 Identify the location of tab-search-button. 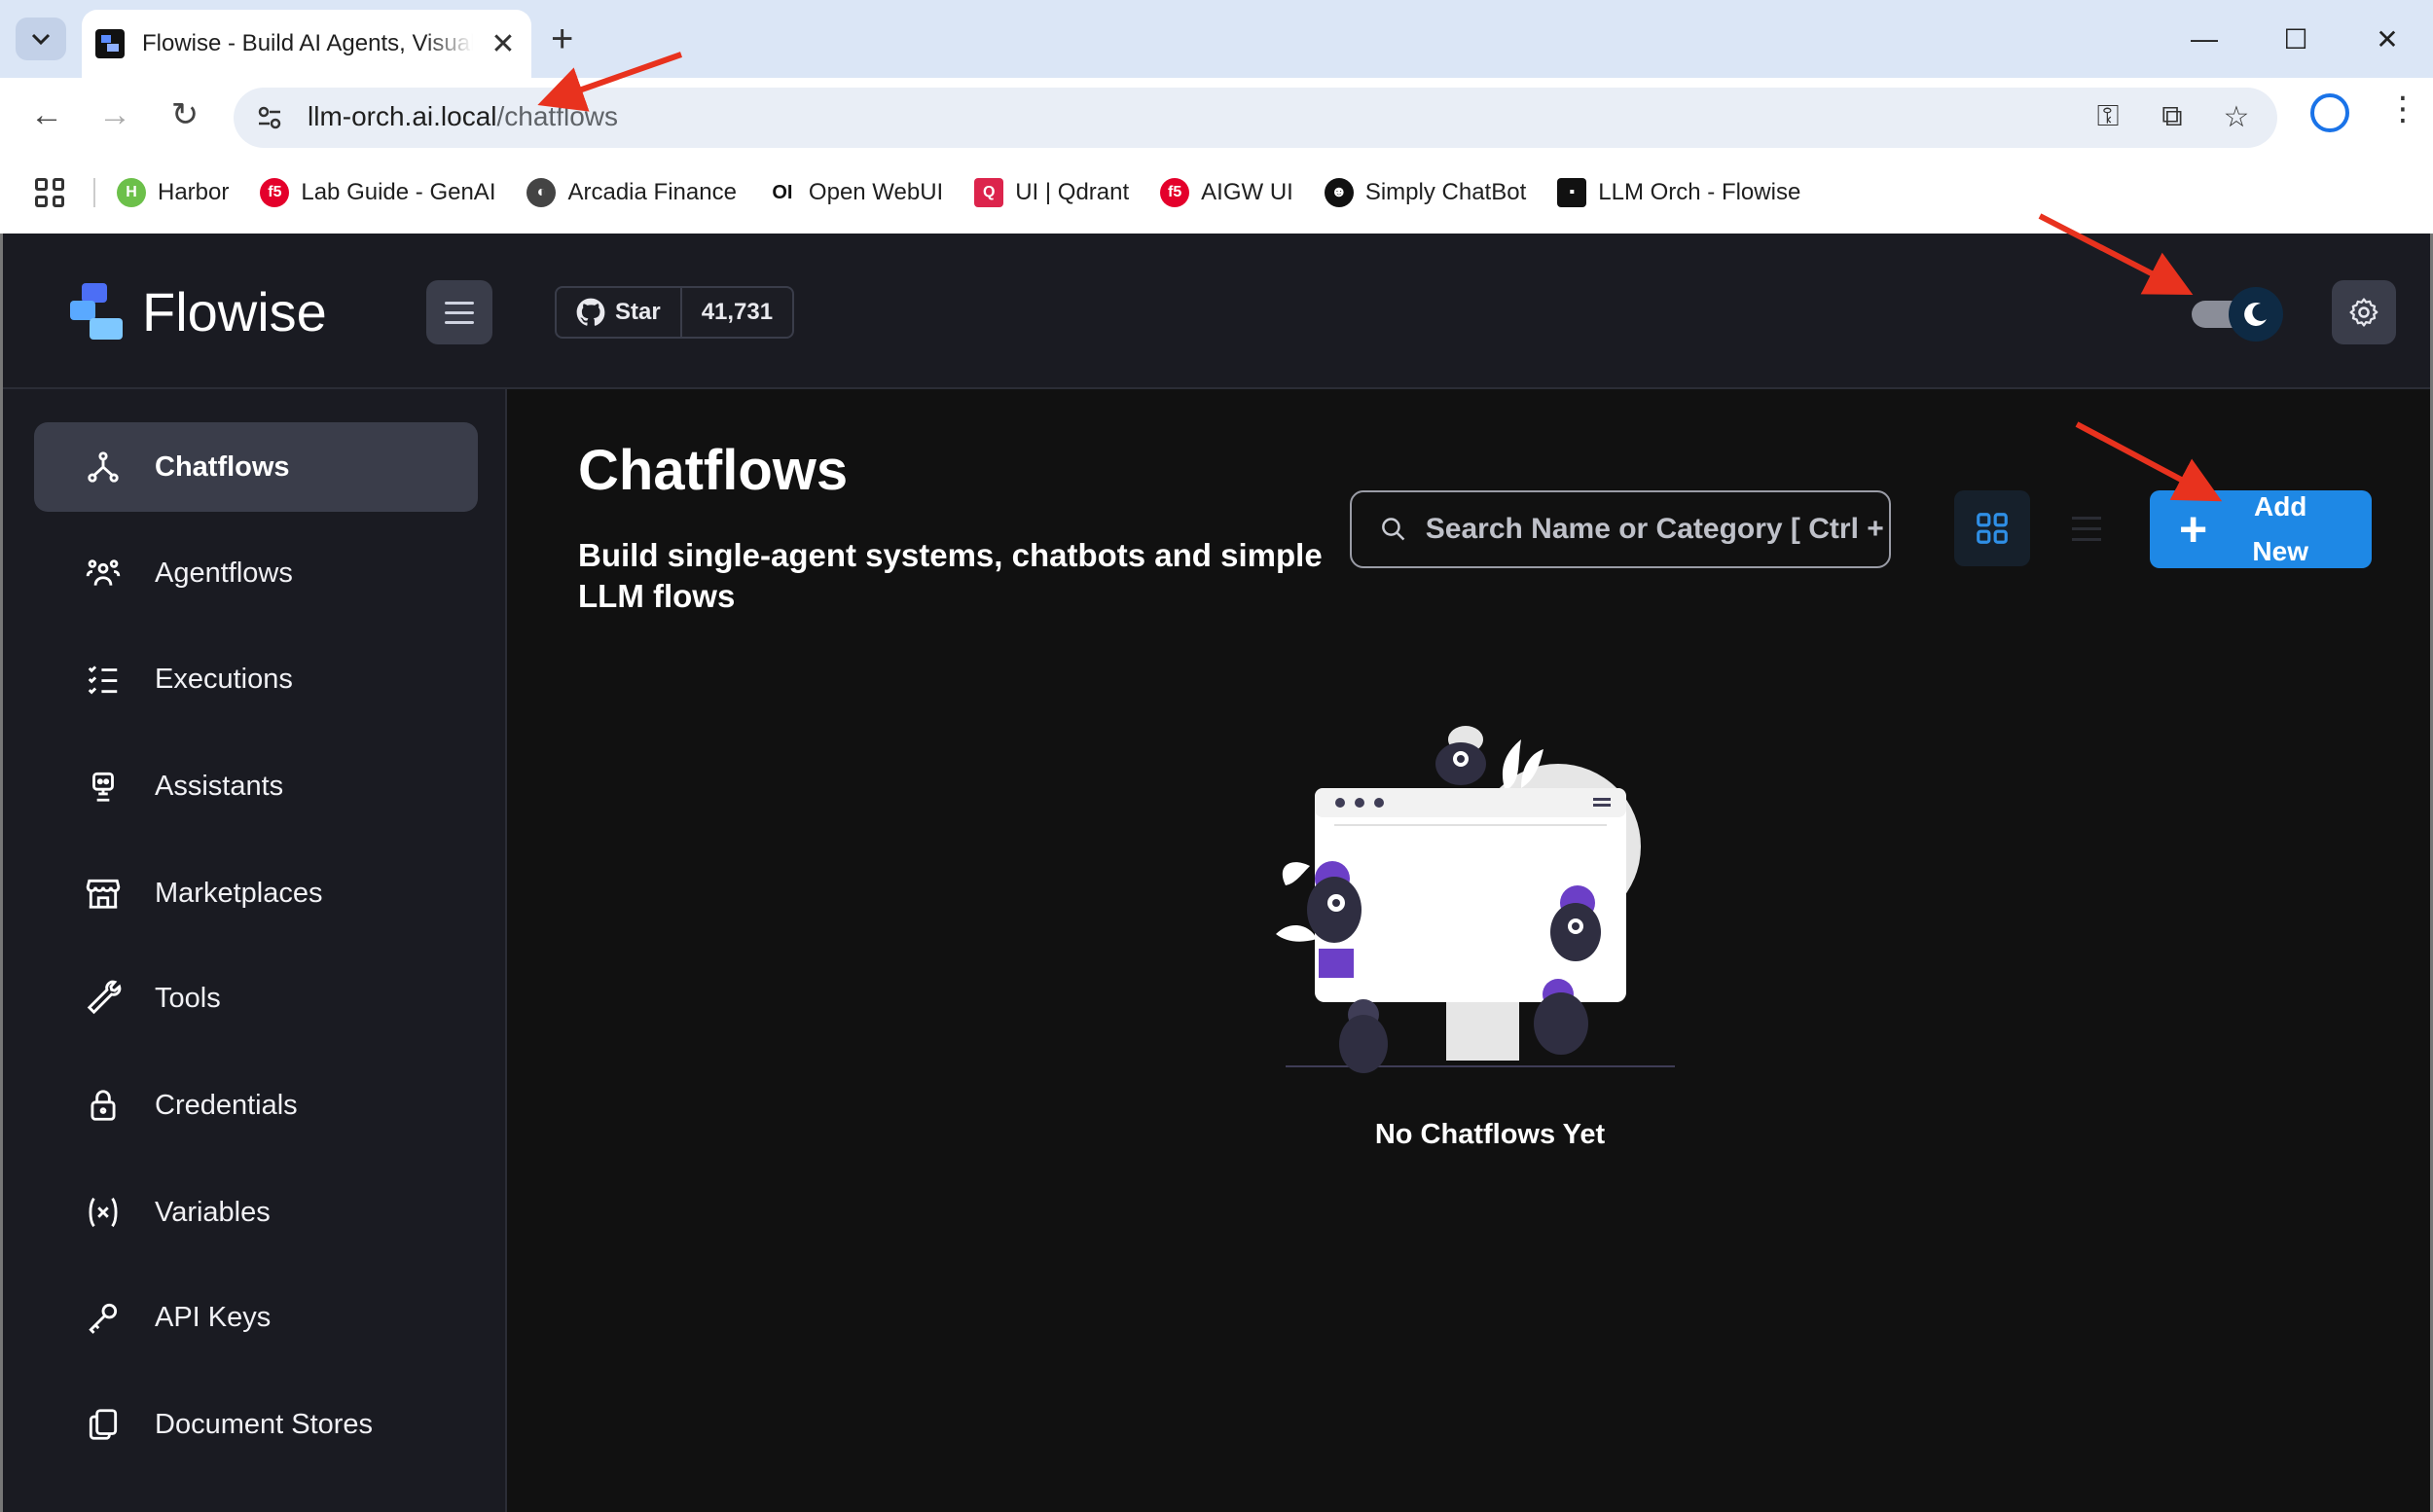
(41, 39).